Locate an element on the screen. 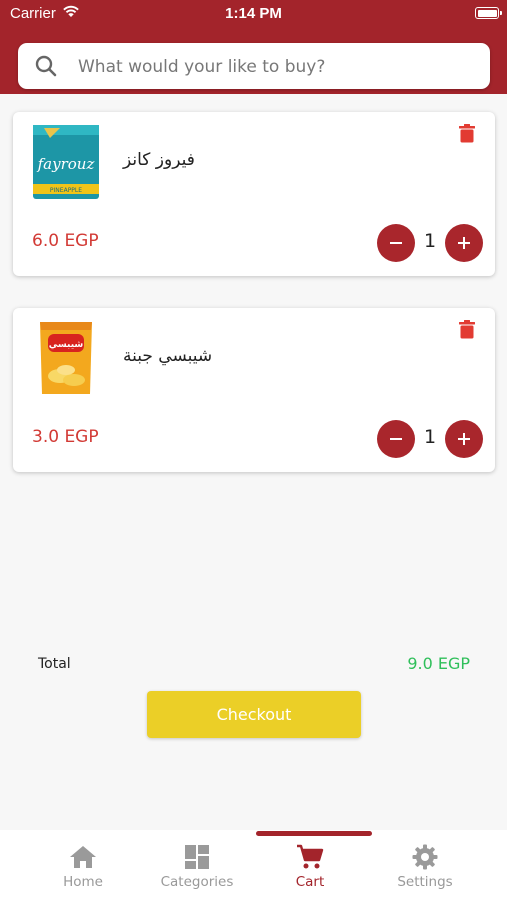 The height and width of the screenshot is (900, 507). total-value: 9.0 EGP is located at coordinates (438, 663).